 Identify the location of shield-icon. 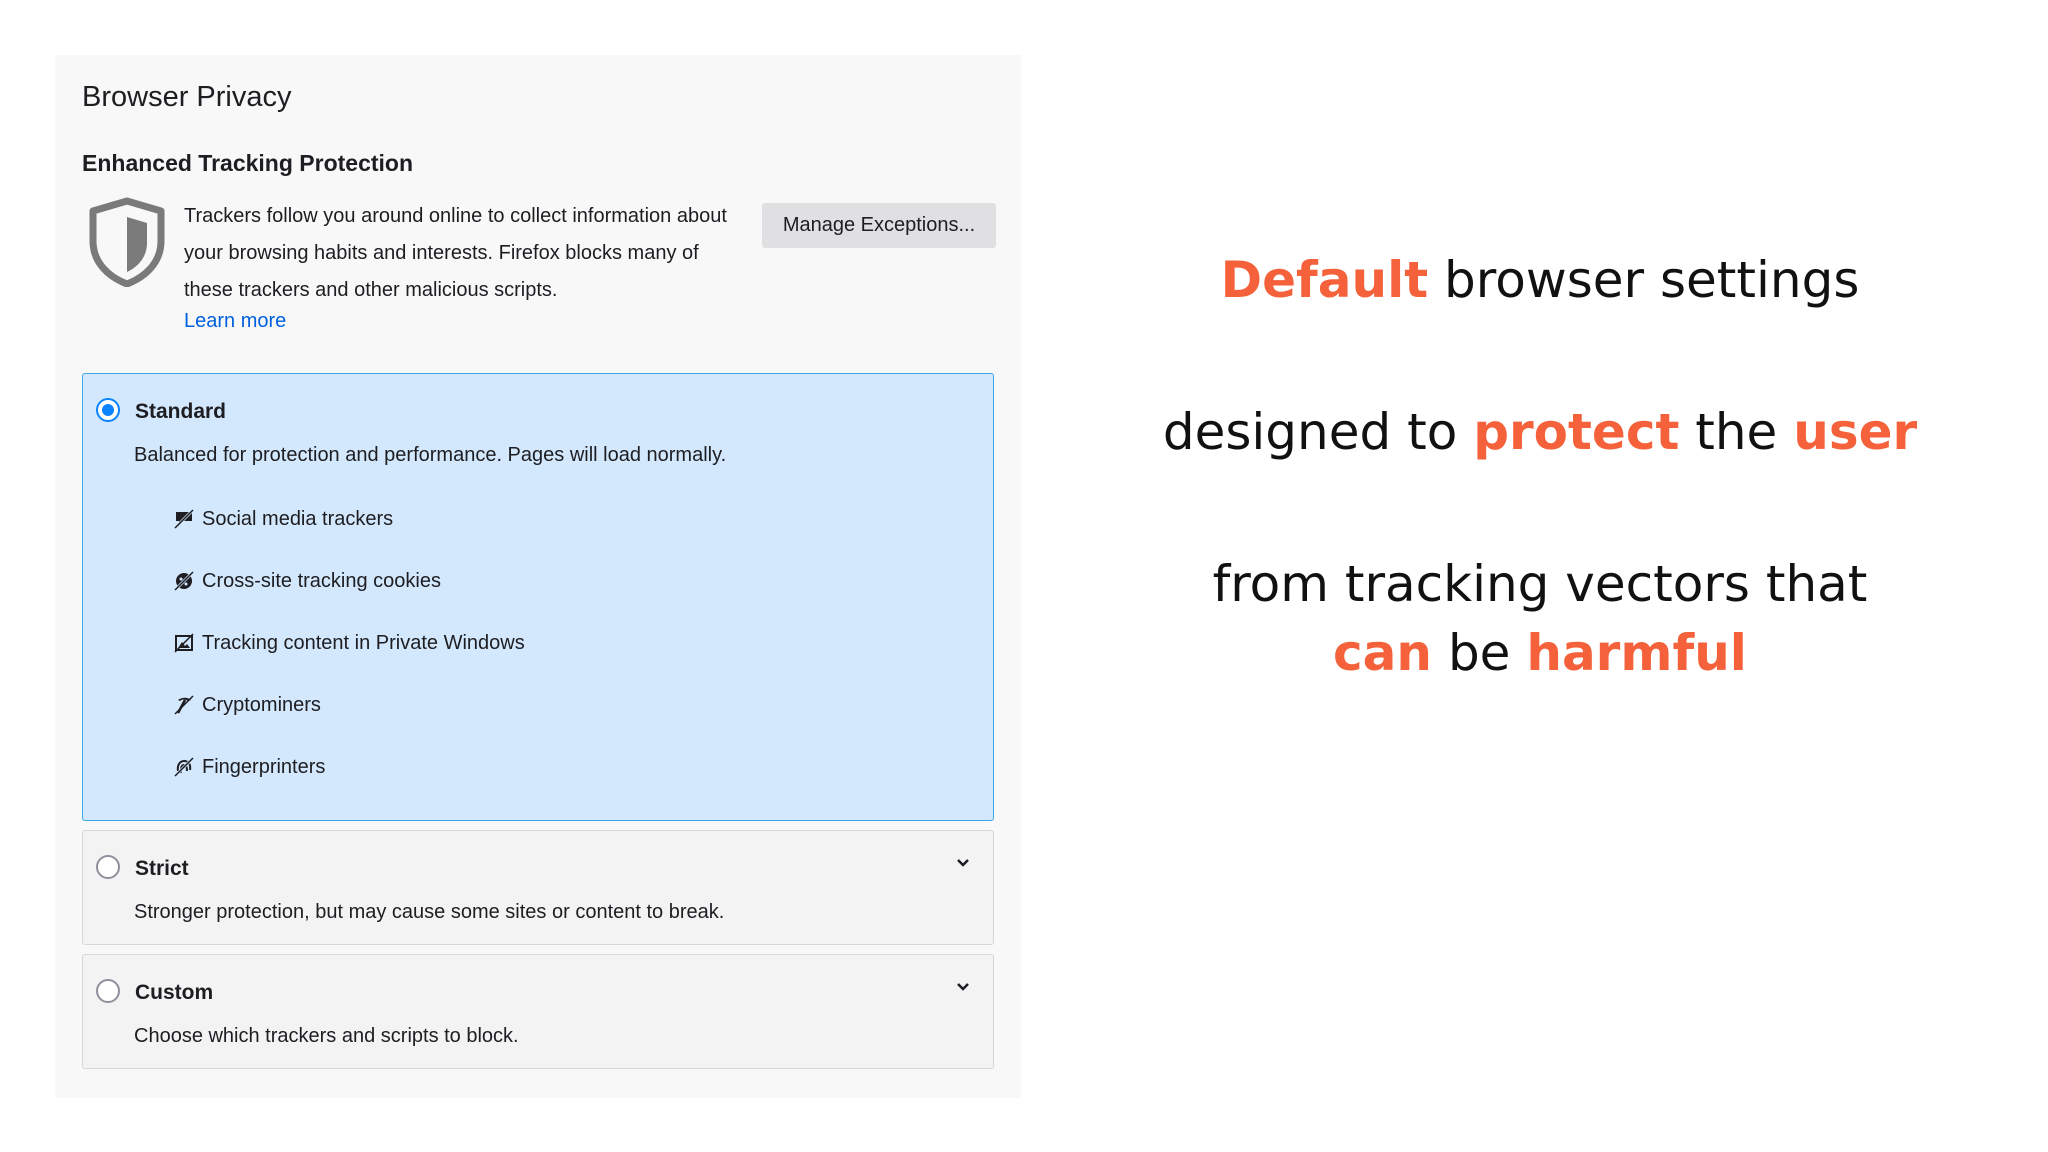
(127, 242).